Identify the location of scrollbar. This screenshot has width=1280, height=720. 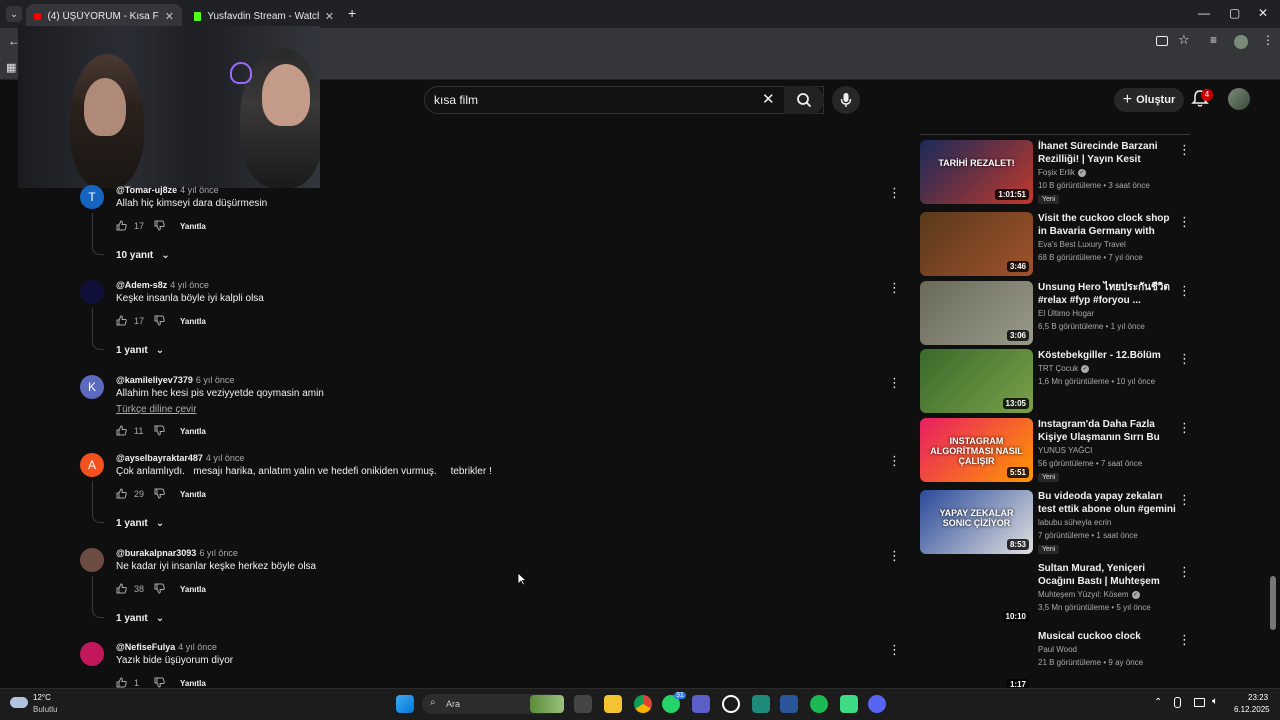
(1273, 603).